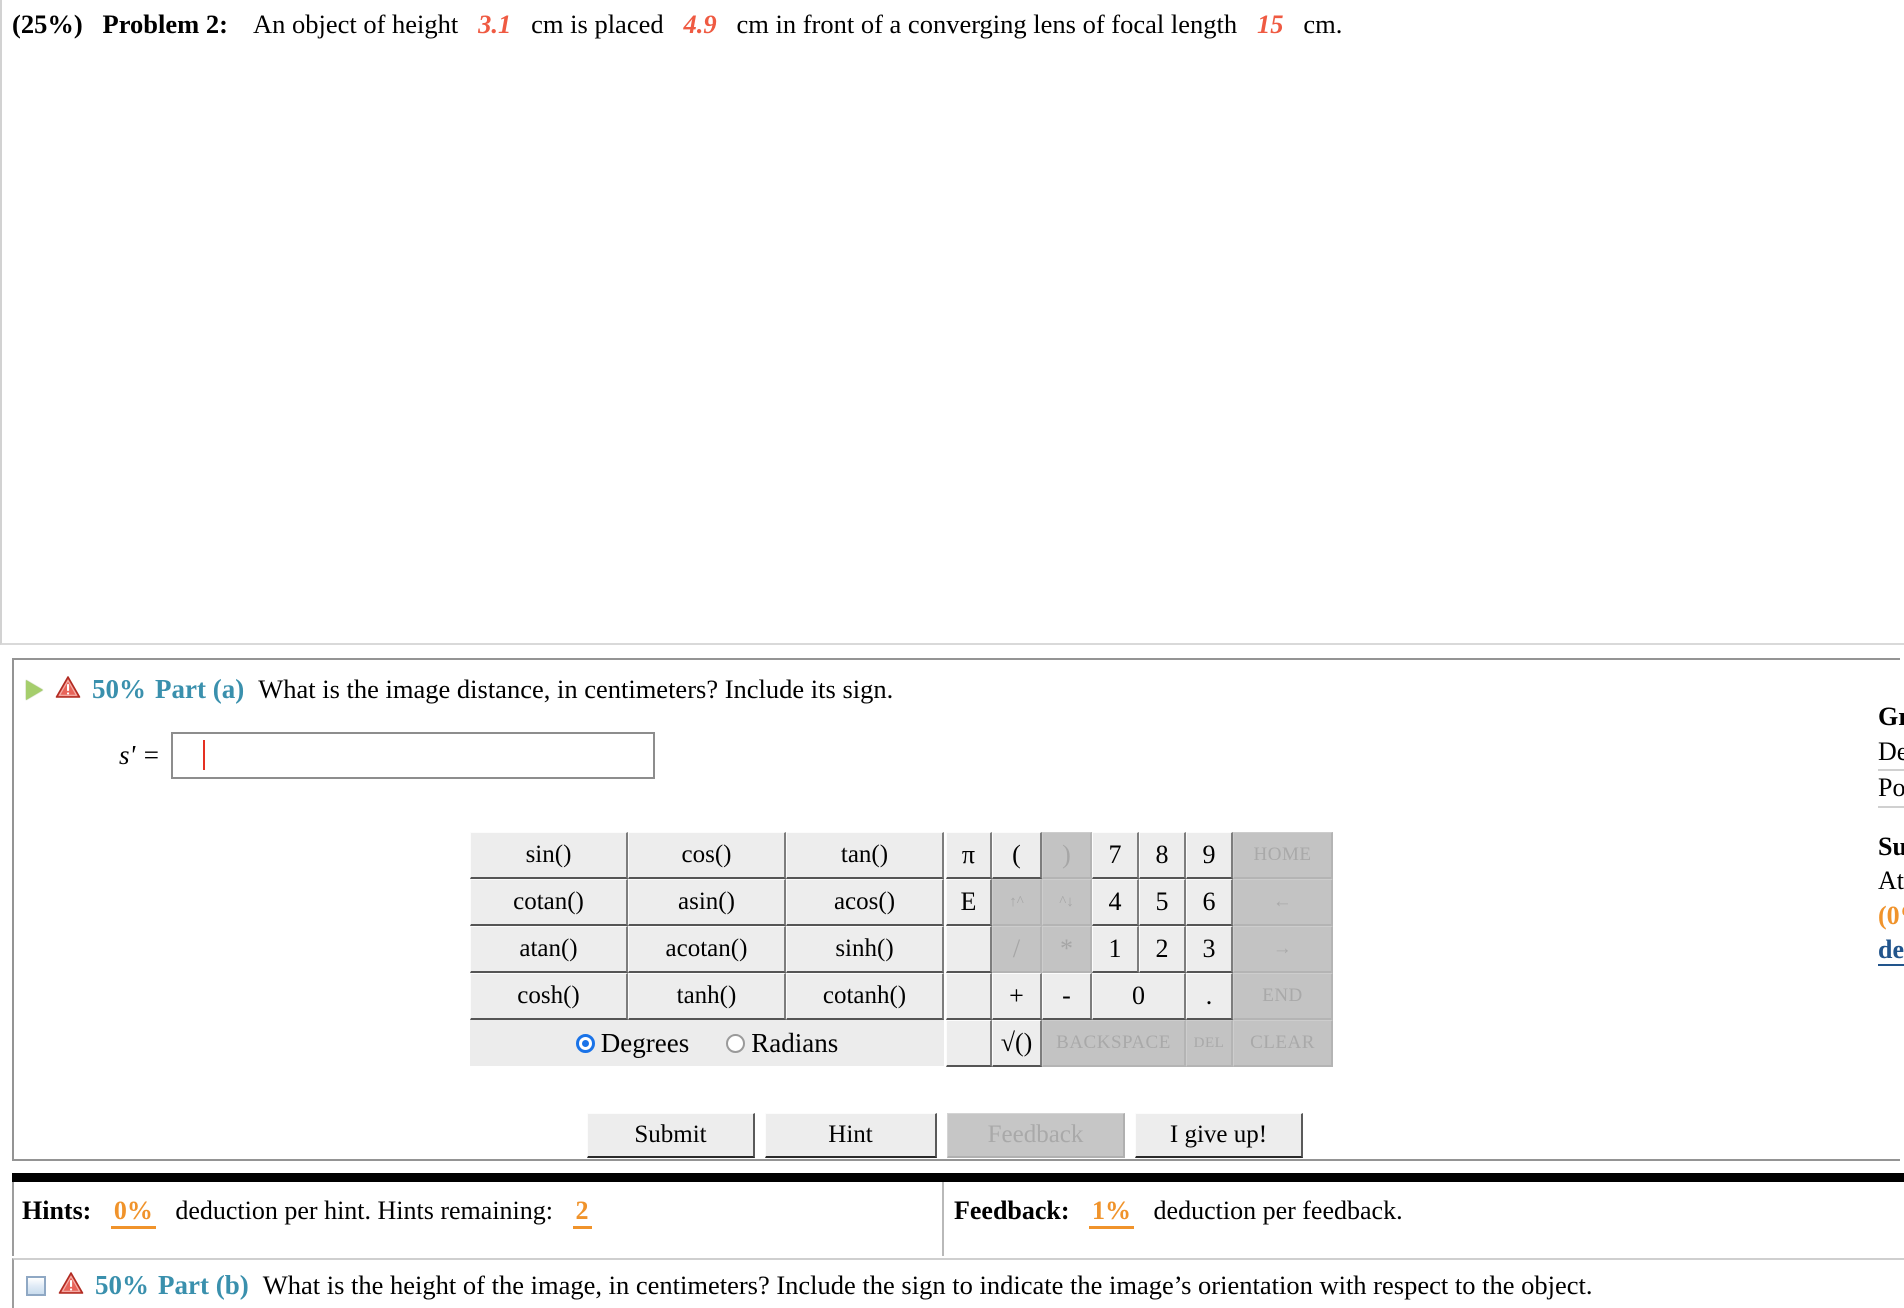 This screenshot has width=1904, height=1308. I want to click on per-attempt-penalty: (0% per attempt), so click(1891, 915).